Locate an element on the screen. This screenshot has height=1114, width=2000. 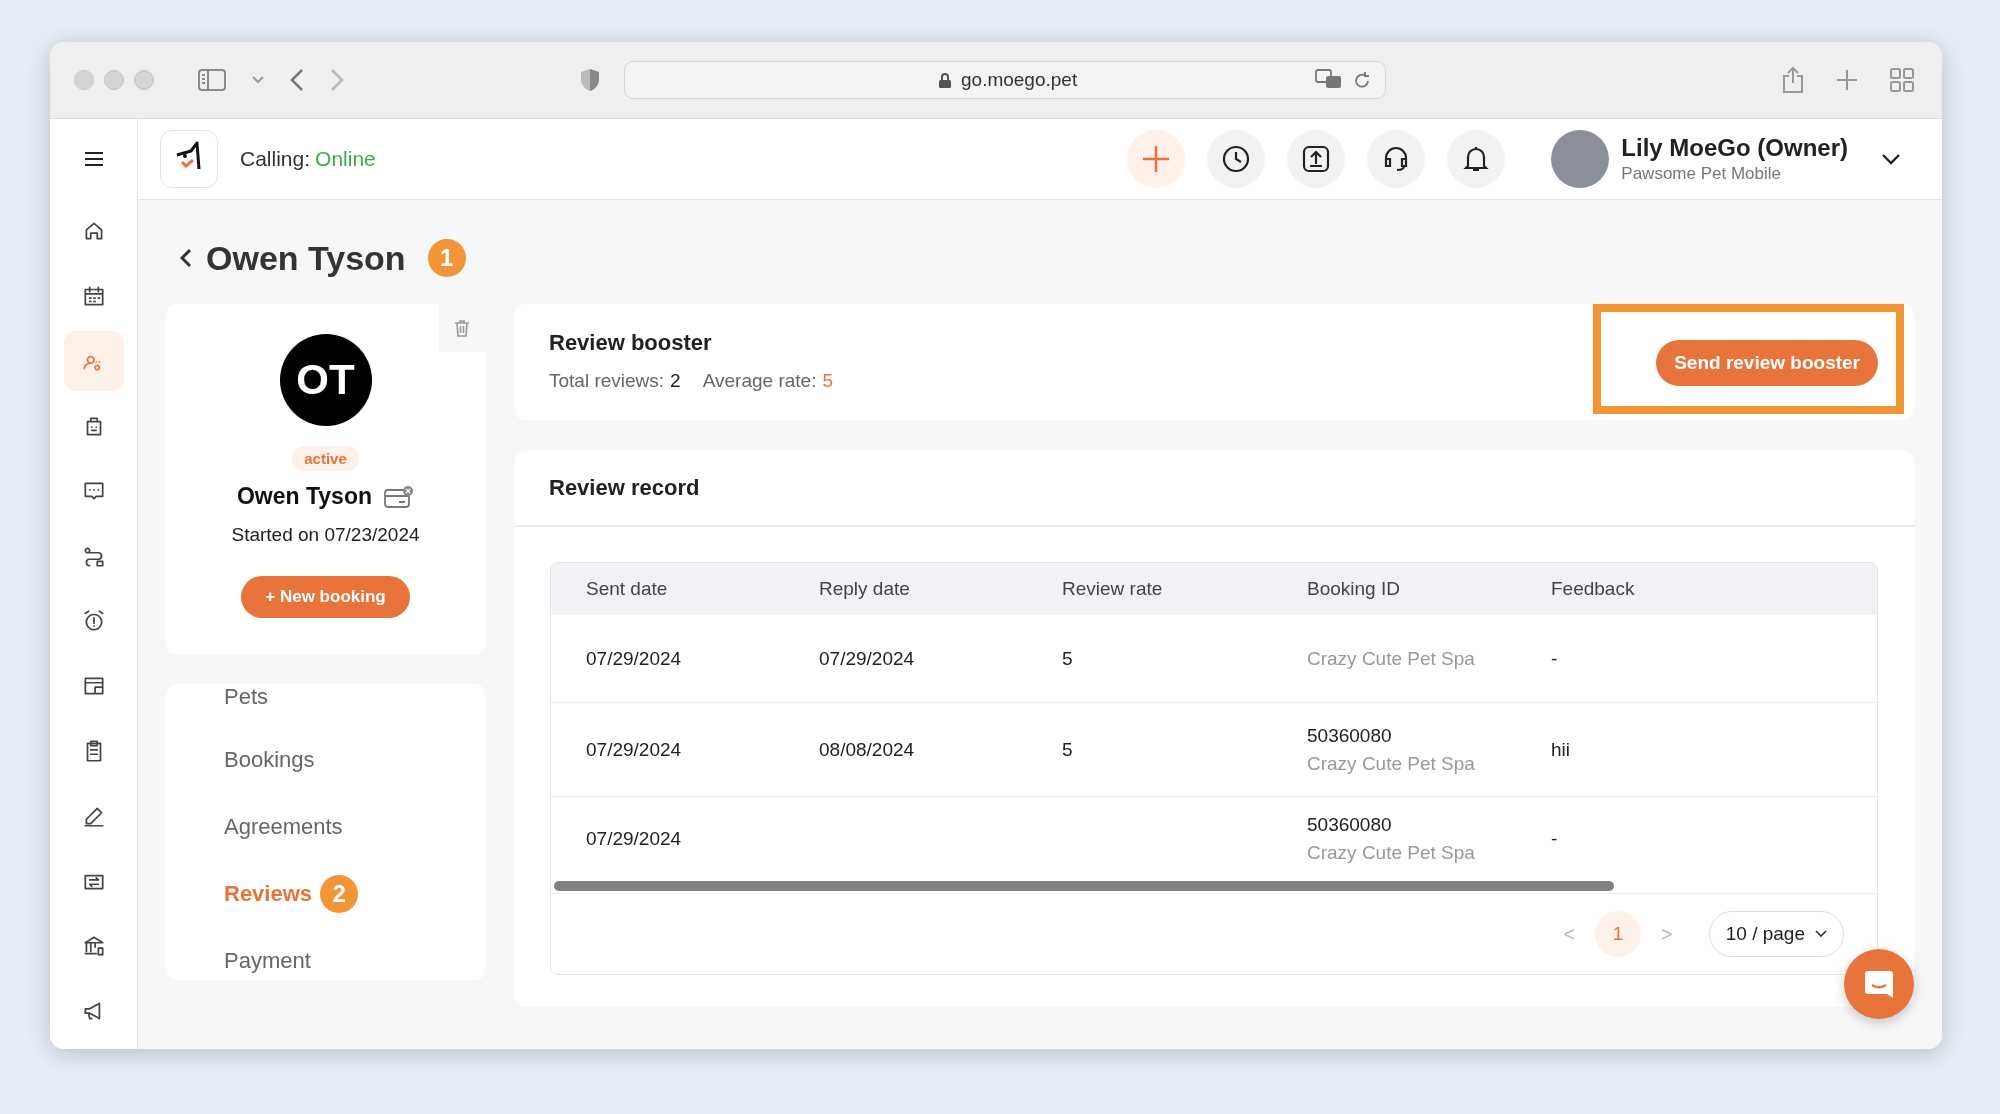
client-nav-item: Reviews is located at coordinates (268, 893).